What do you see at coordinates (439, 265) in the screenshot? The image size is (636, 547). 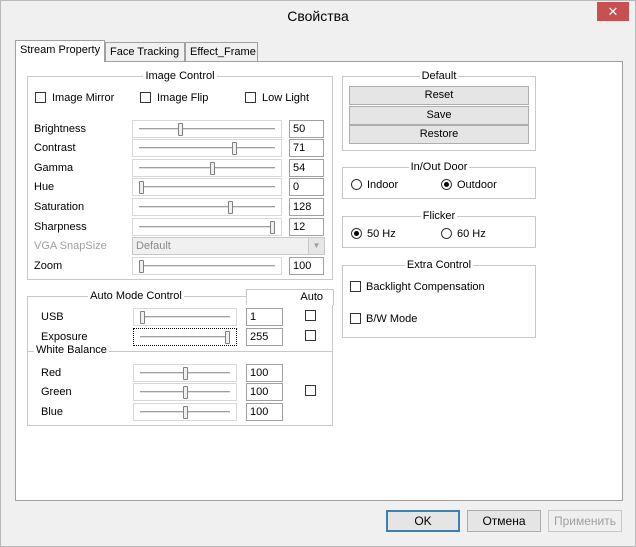 I see `extra-control-title: Extra Control` at bounding box center [439, 265].